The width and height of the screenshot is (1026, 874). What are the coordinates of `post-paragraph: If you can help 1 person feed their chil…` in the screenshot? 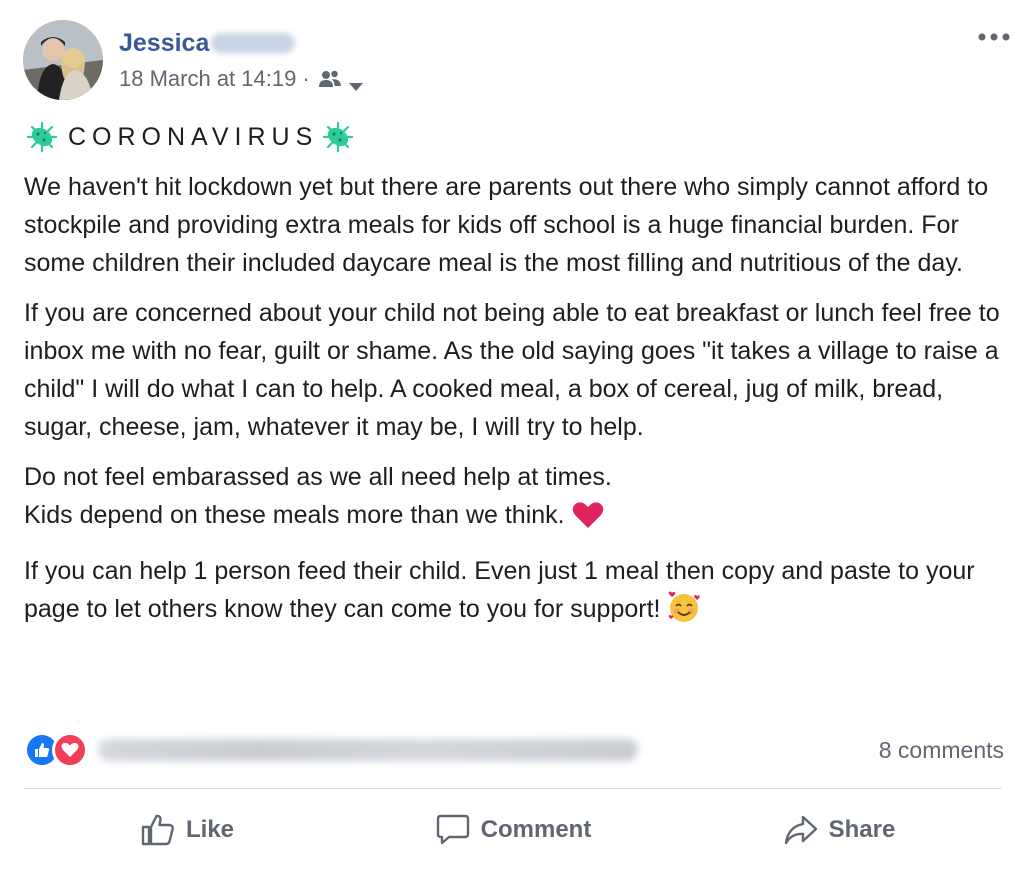 It's located at (514, 593).